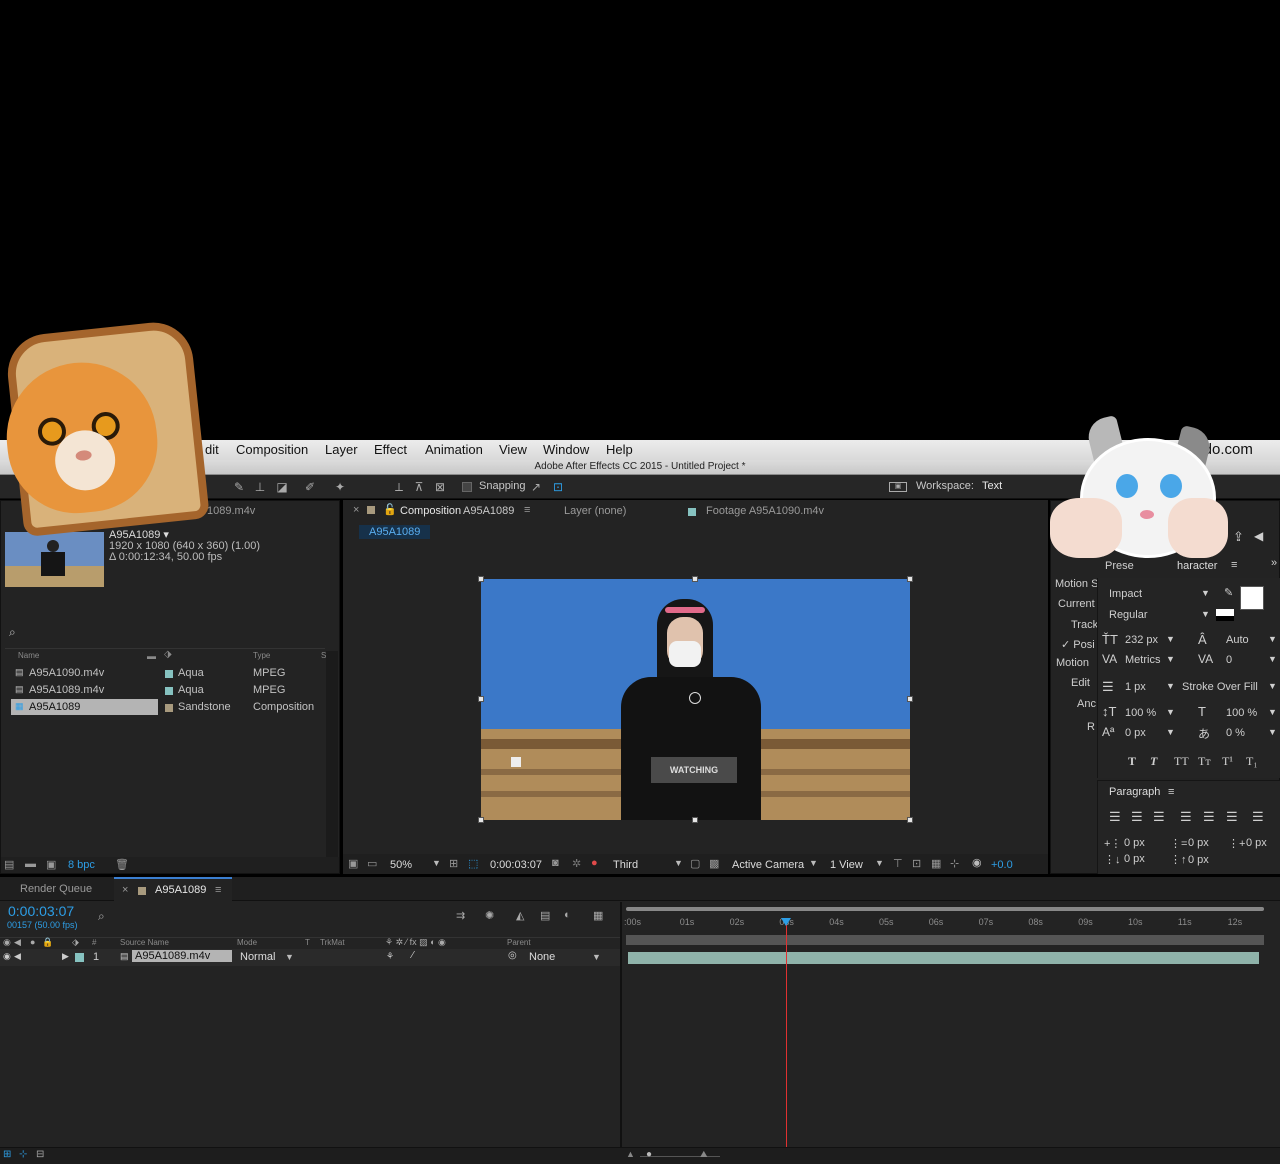 Image resolution: width=1280 pixels, height=1164 pixels. What do you see at coordinates (519, 942) in the screenshot?
I see `column-parent: Parent` at bounding box center [519, 942].